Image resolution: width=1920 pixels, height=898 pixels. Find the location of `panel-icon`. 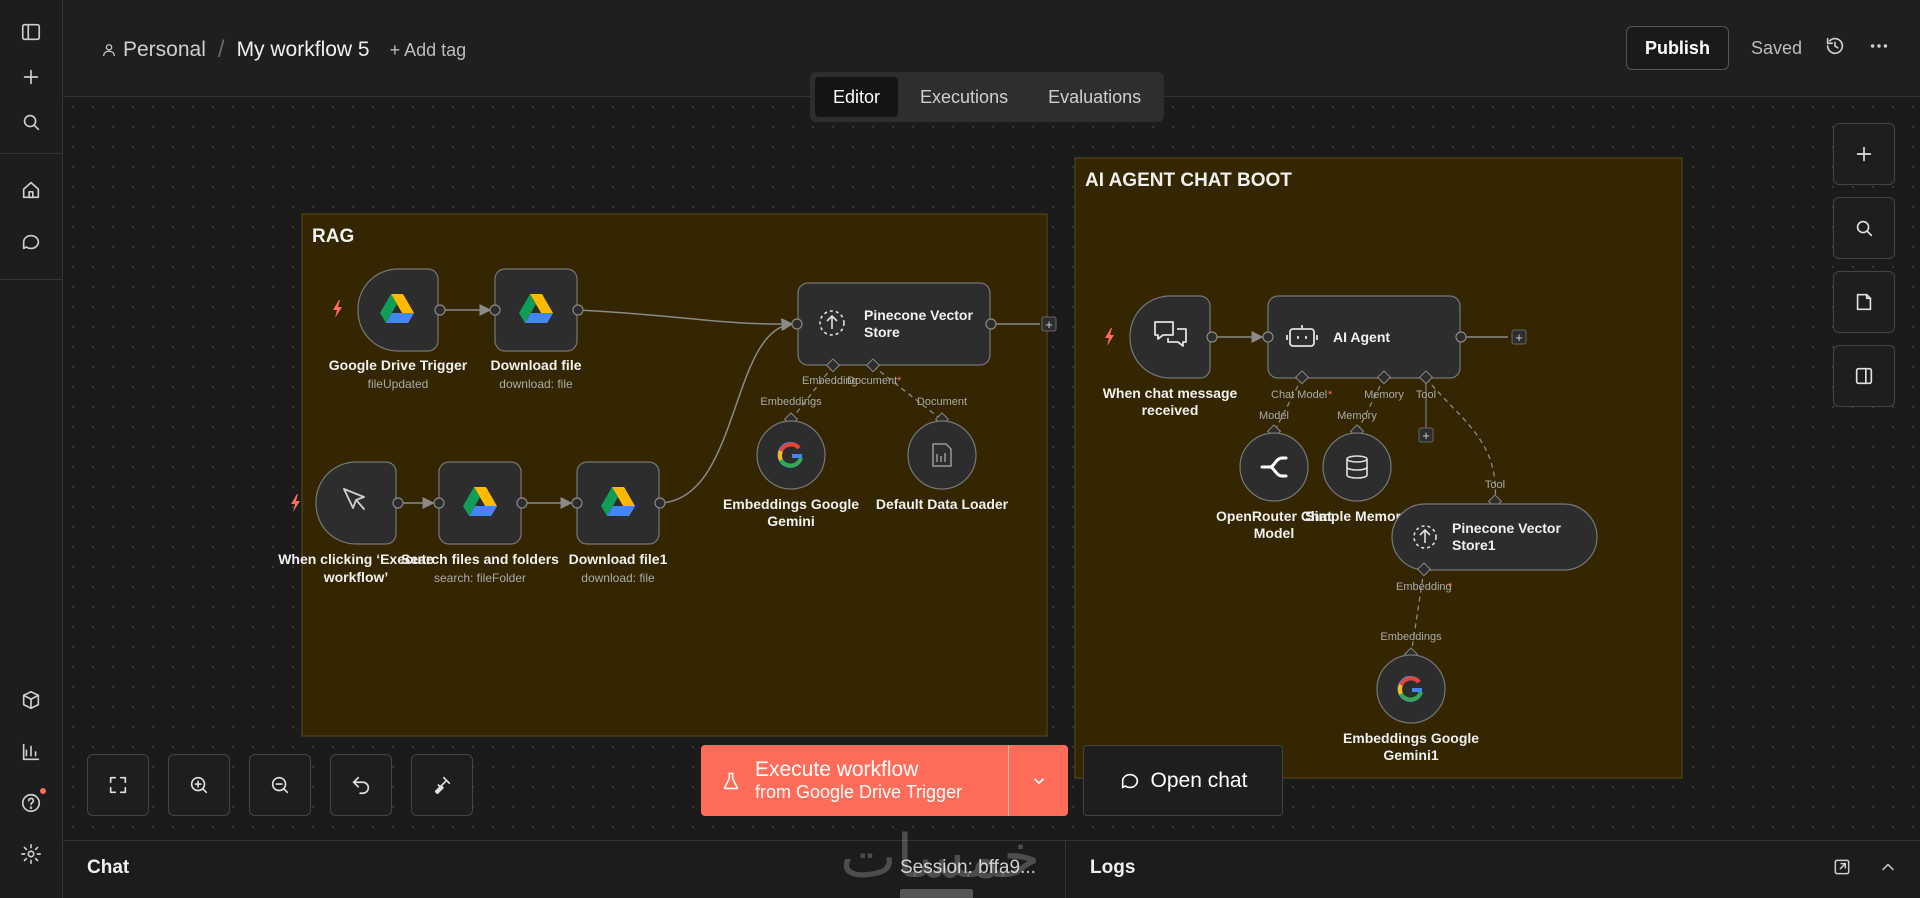

panel-icon is located at coordinates (1864, 376).